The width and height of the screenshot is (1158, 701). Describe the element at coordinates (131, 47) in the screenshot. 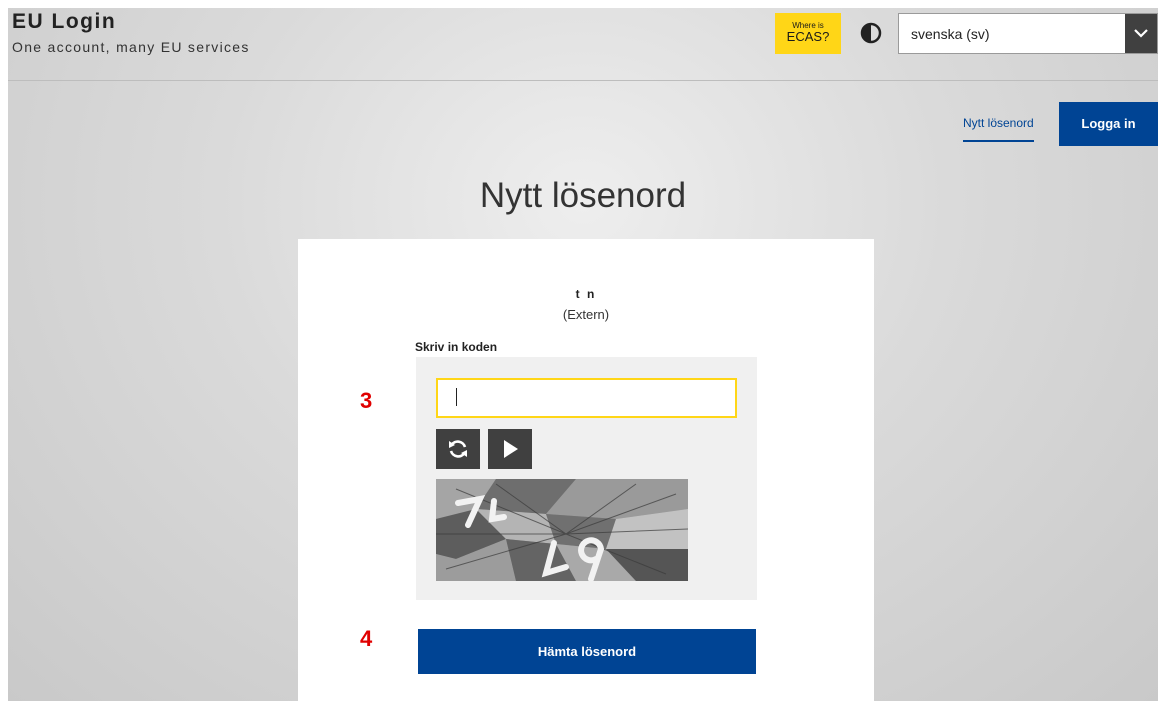

I see `brand-subtitle: One account, many EU services` at that location.